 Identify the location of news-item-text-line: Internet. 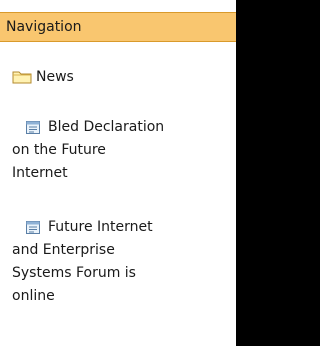
(40, 173).